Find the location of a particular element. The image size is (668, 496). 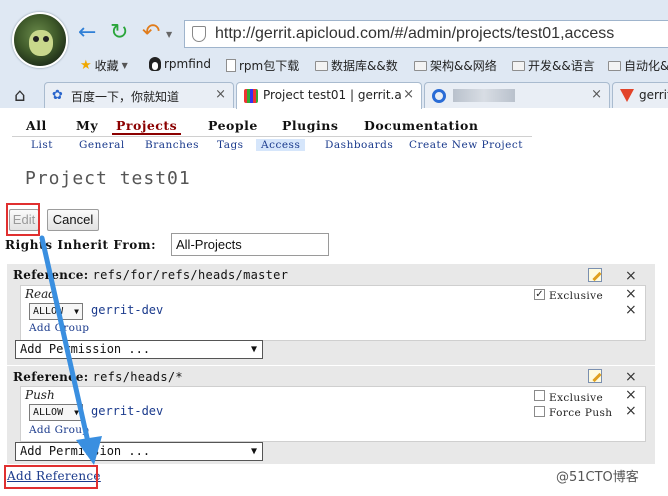

menu-plugins: Plugins is located at coordinates (310, 125).